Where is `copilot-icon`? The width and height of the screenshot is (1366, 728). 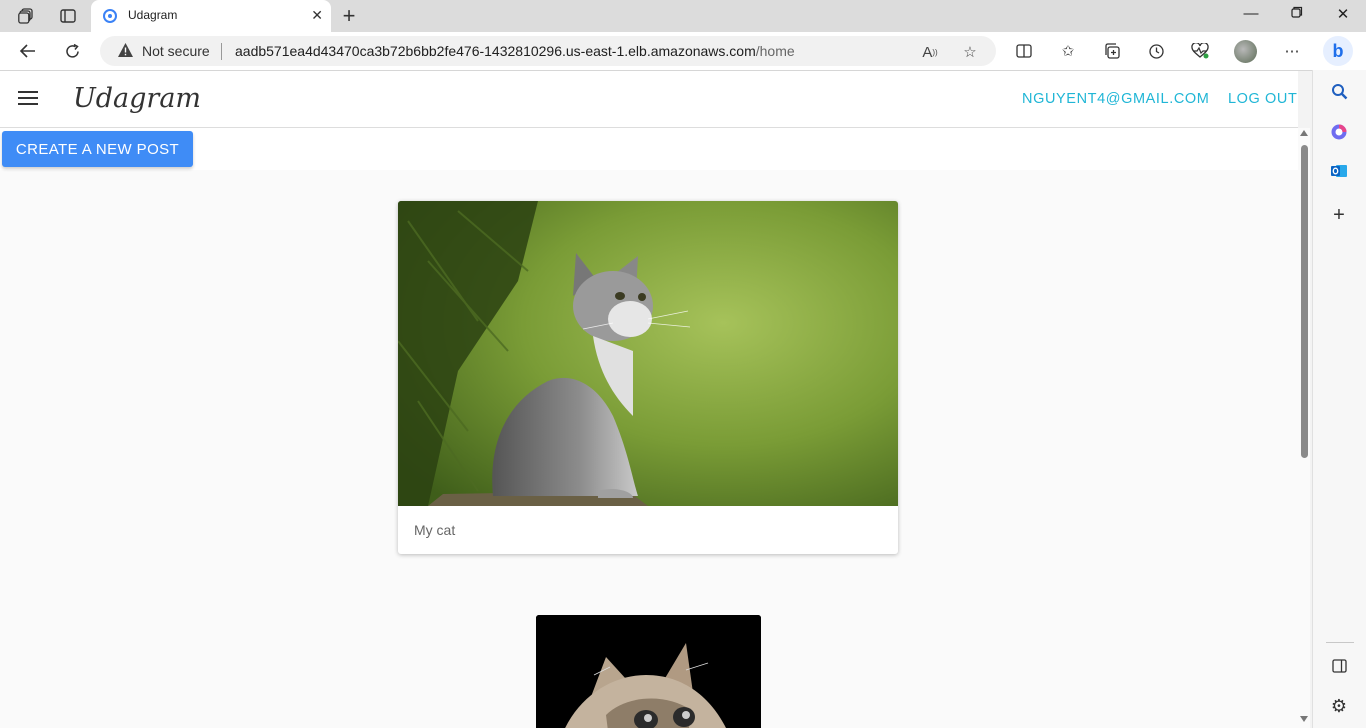 copilot-icon is located at coordinates (1339, 132).